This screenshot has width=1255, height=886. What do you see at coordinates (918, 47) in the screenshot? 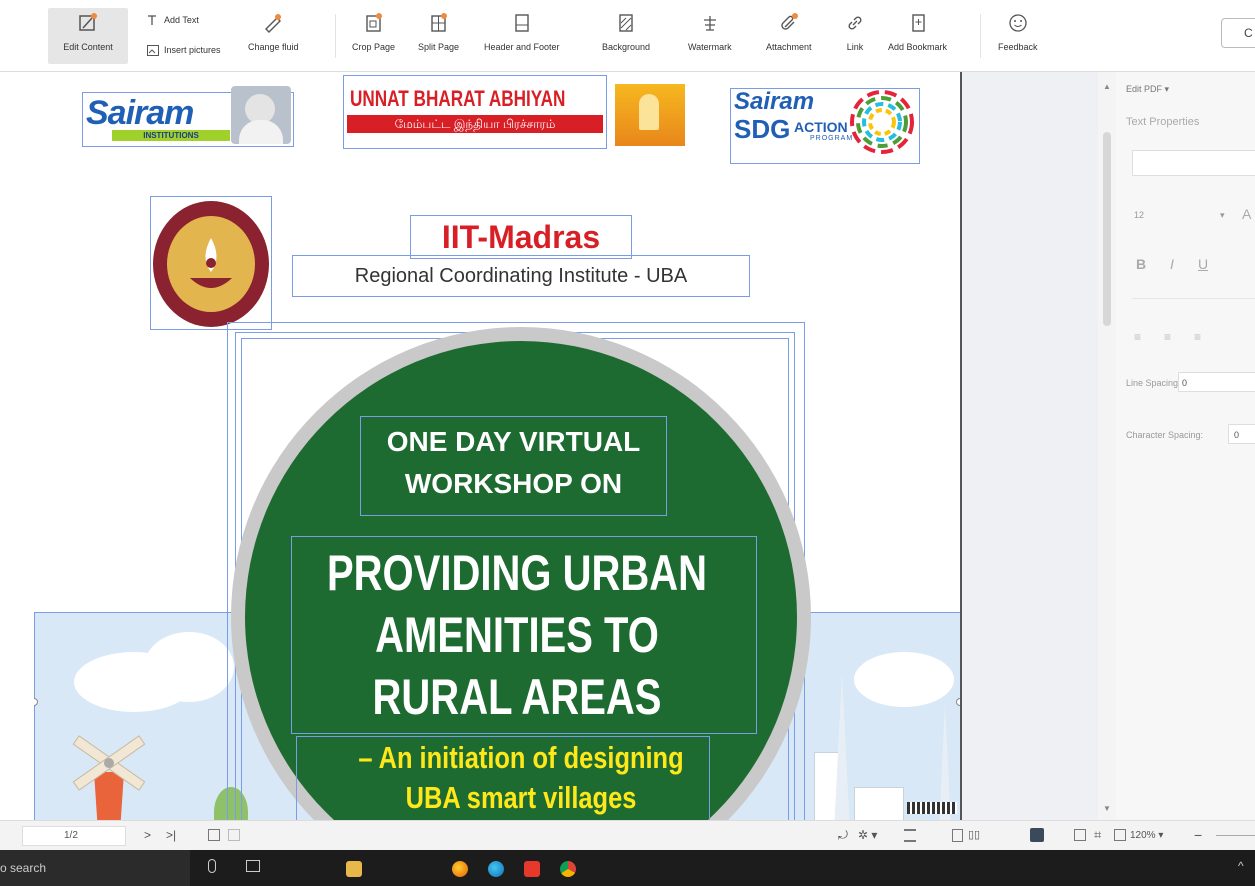
I see `add-bookmark-label: Add Bookmark` at bounding box center [918, 47].